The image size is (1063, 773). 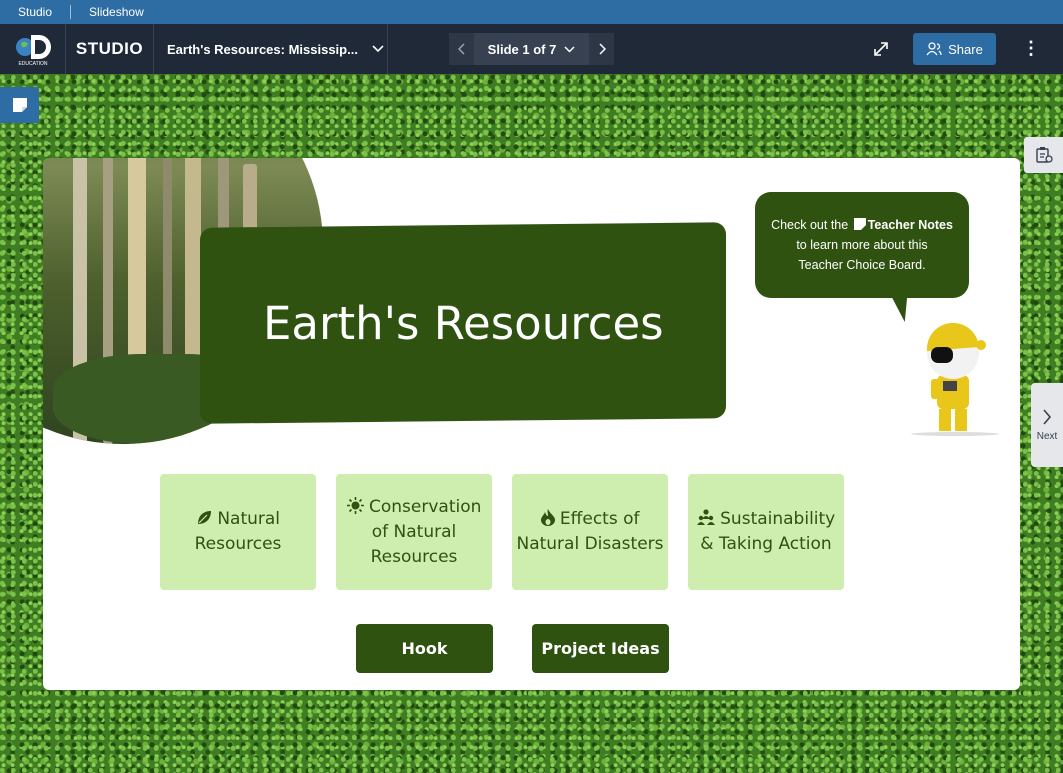 I want to click on slide-title: Earth's Resources, so click(x=463, y=323).